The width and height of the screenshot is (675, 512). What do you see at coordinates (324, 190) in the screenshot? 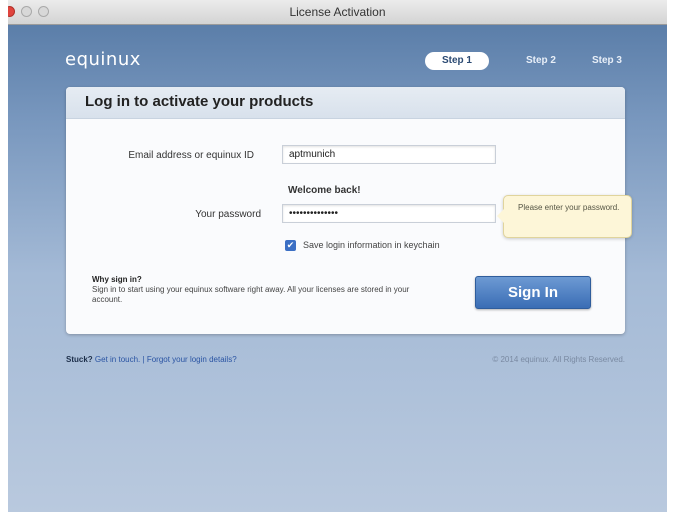
I see `welcome-message: Welcome back!` at bounding box center [324, 190].